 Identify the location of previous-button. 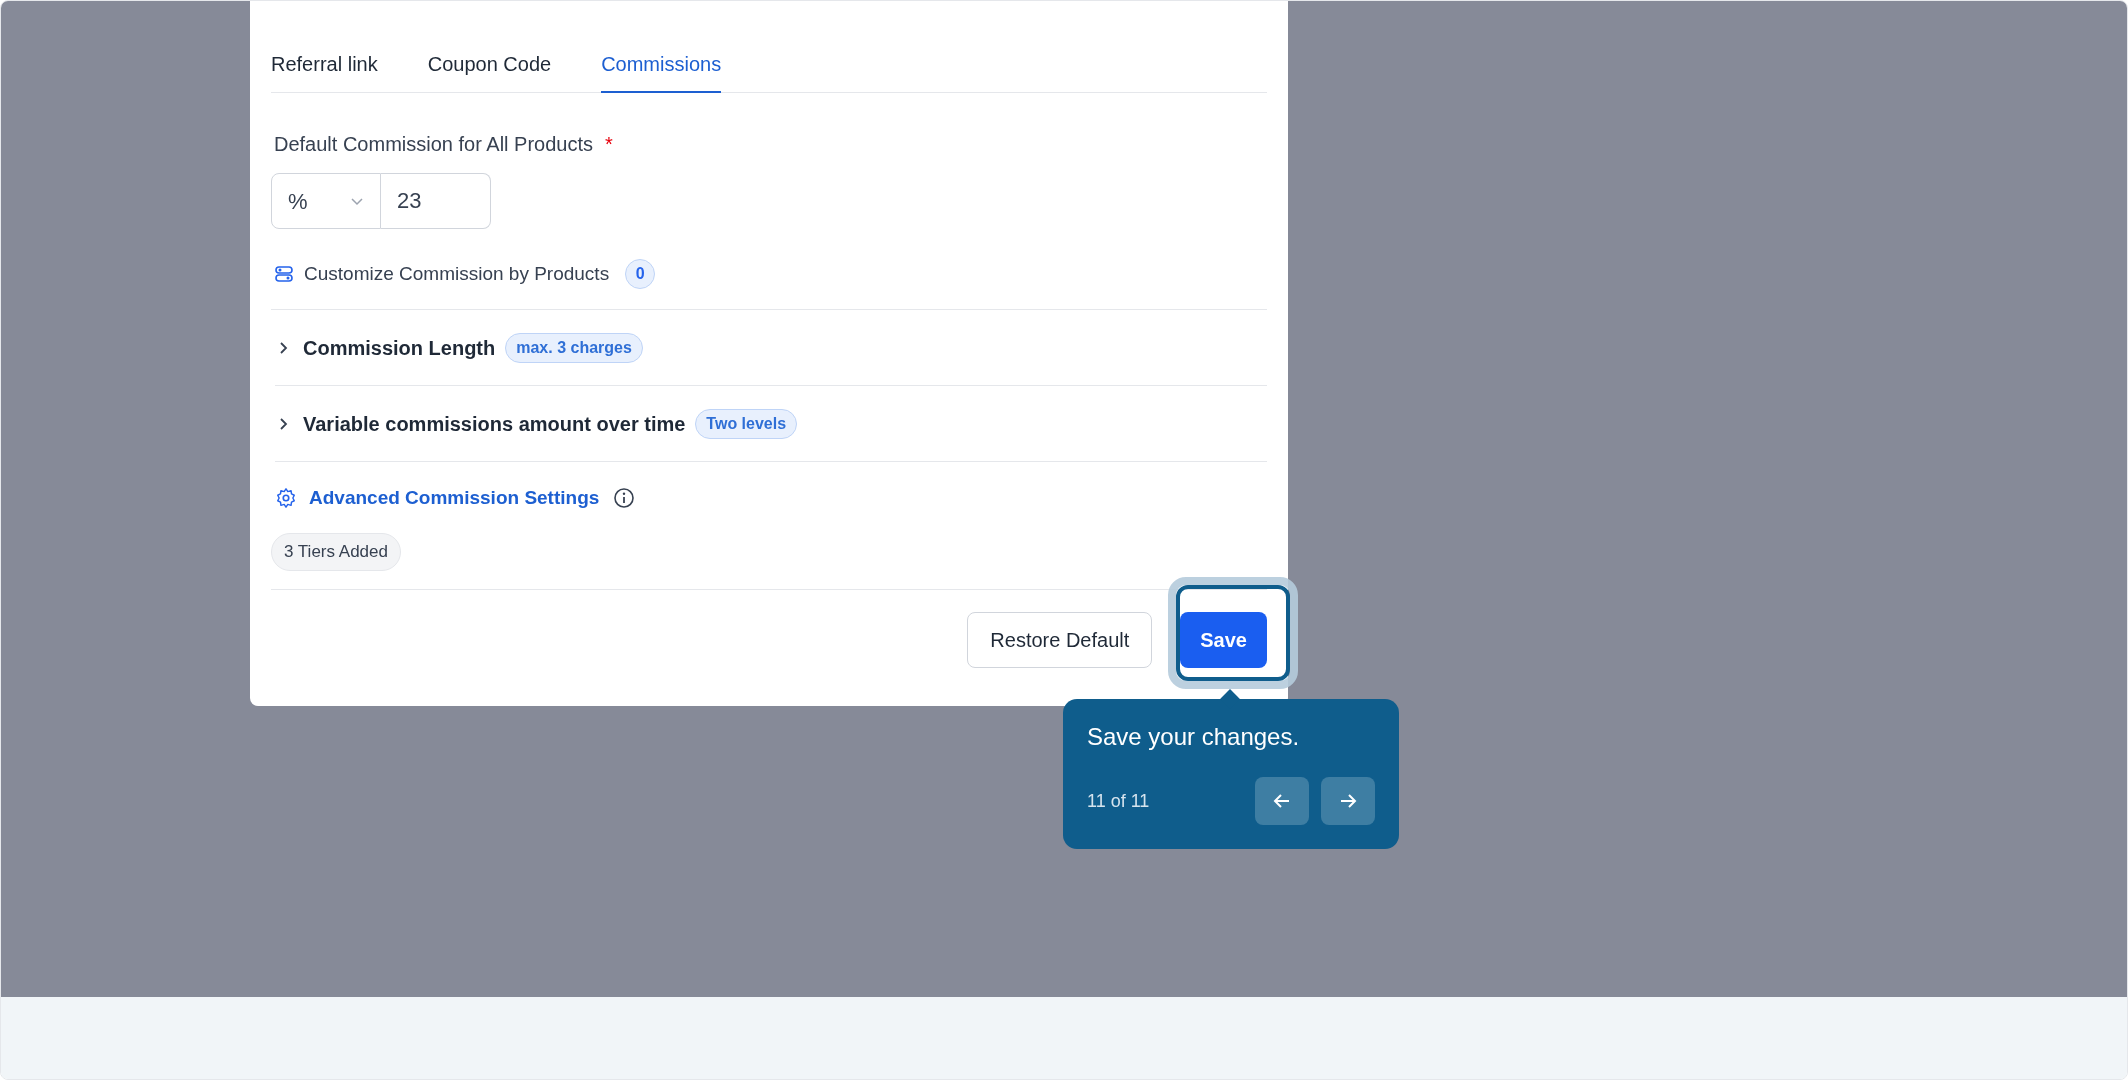
(1282, 801).